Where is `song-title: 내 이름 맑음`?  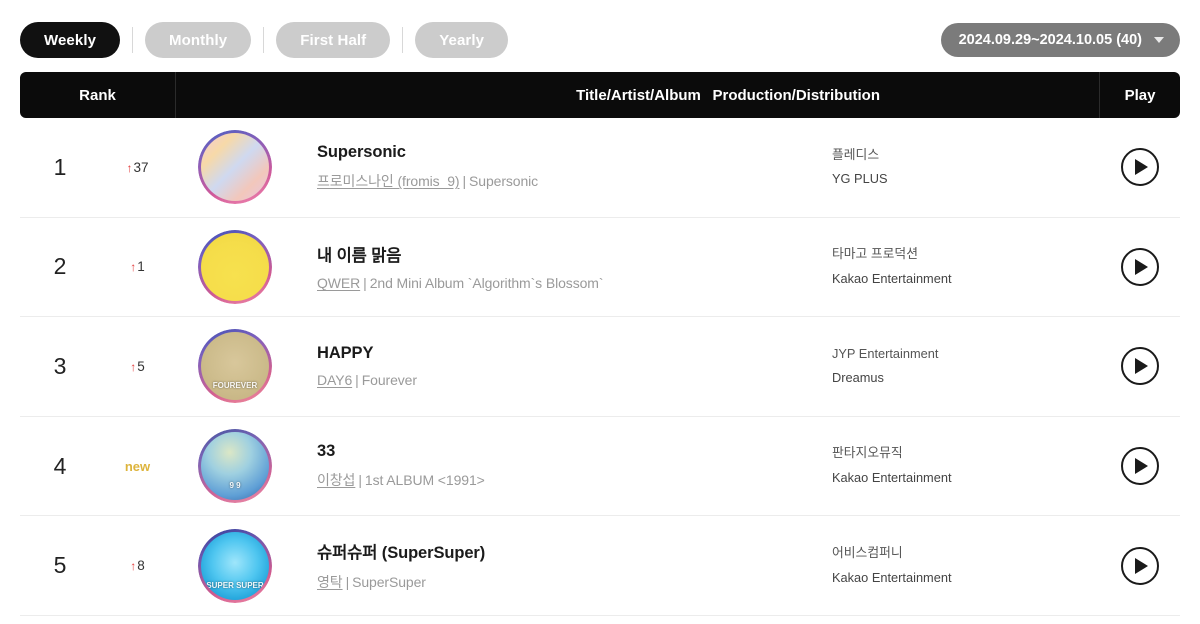 song-title: 내 이름 맑음 is located at coordinates (563, 254).